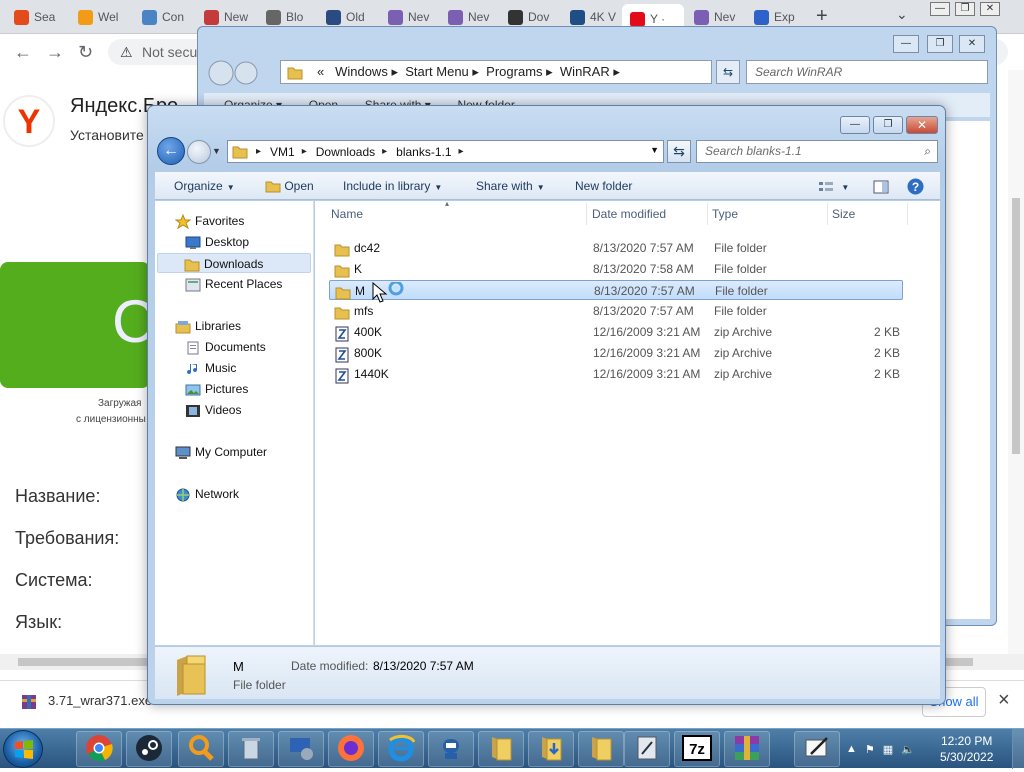 Image resolution: width=1024 pixels, height=772 pixels. What do you see at coordinates (209, 221) in the screenshot?
I see `nav-favorites: Favorites` at bounding box center [209, 221].